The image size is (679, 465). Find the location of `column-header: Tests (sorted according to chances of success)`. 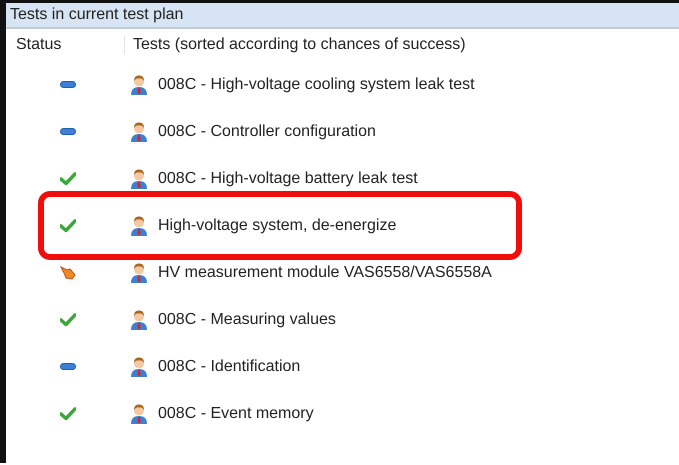

column-header: Tests (sorted according to chances of success) is located at coordinates (295, 45).